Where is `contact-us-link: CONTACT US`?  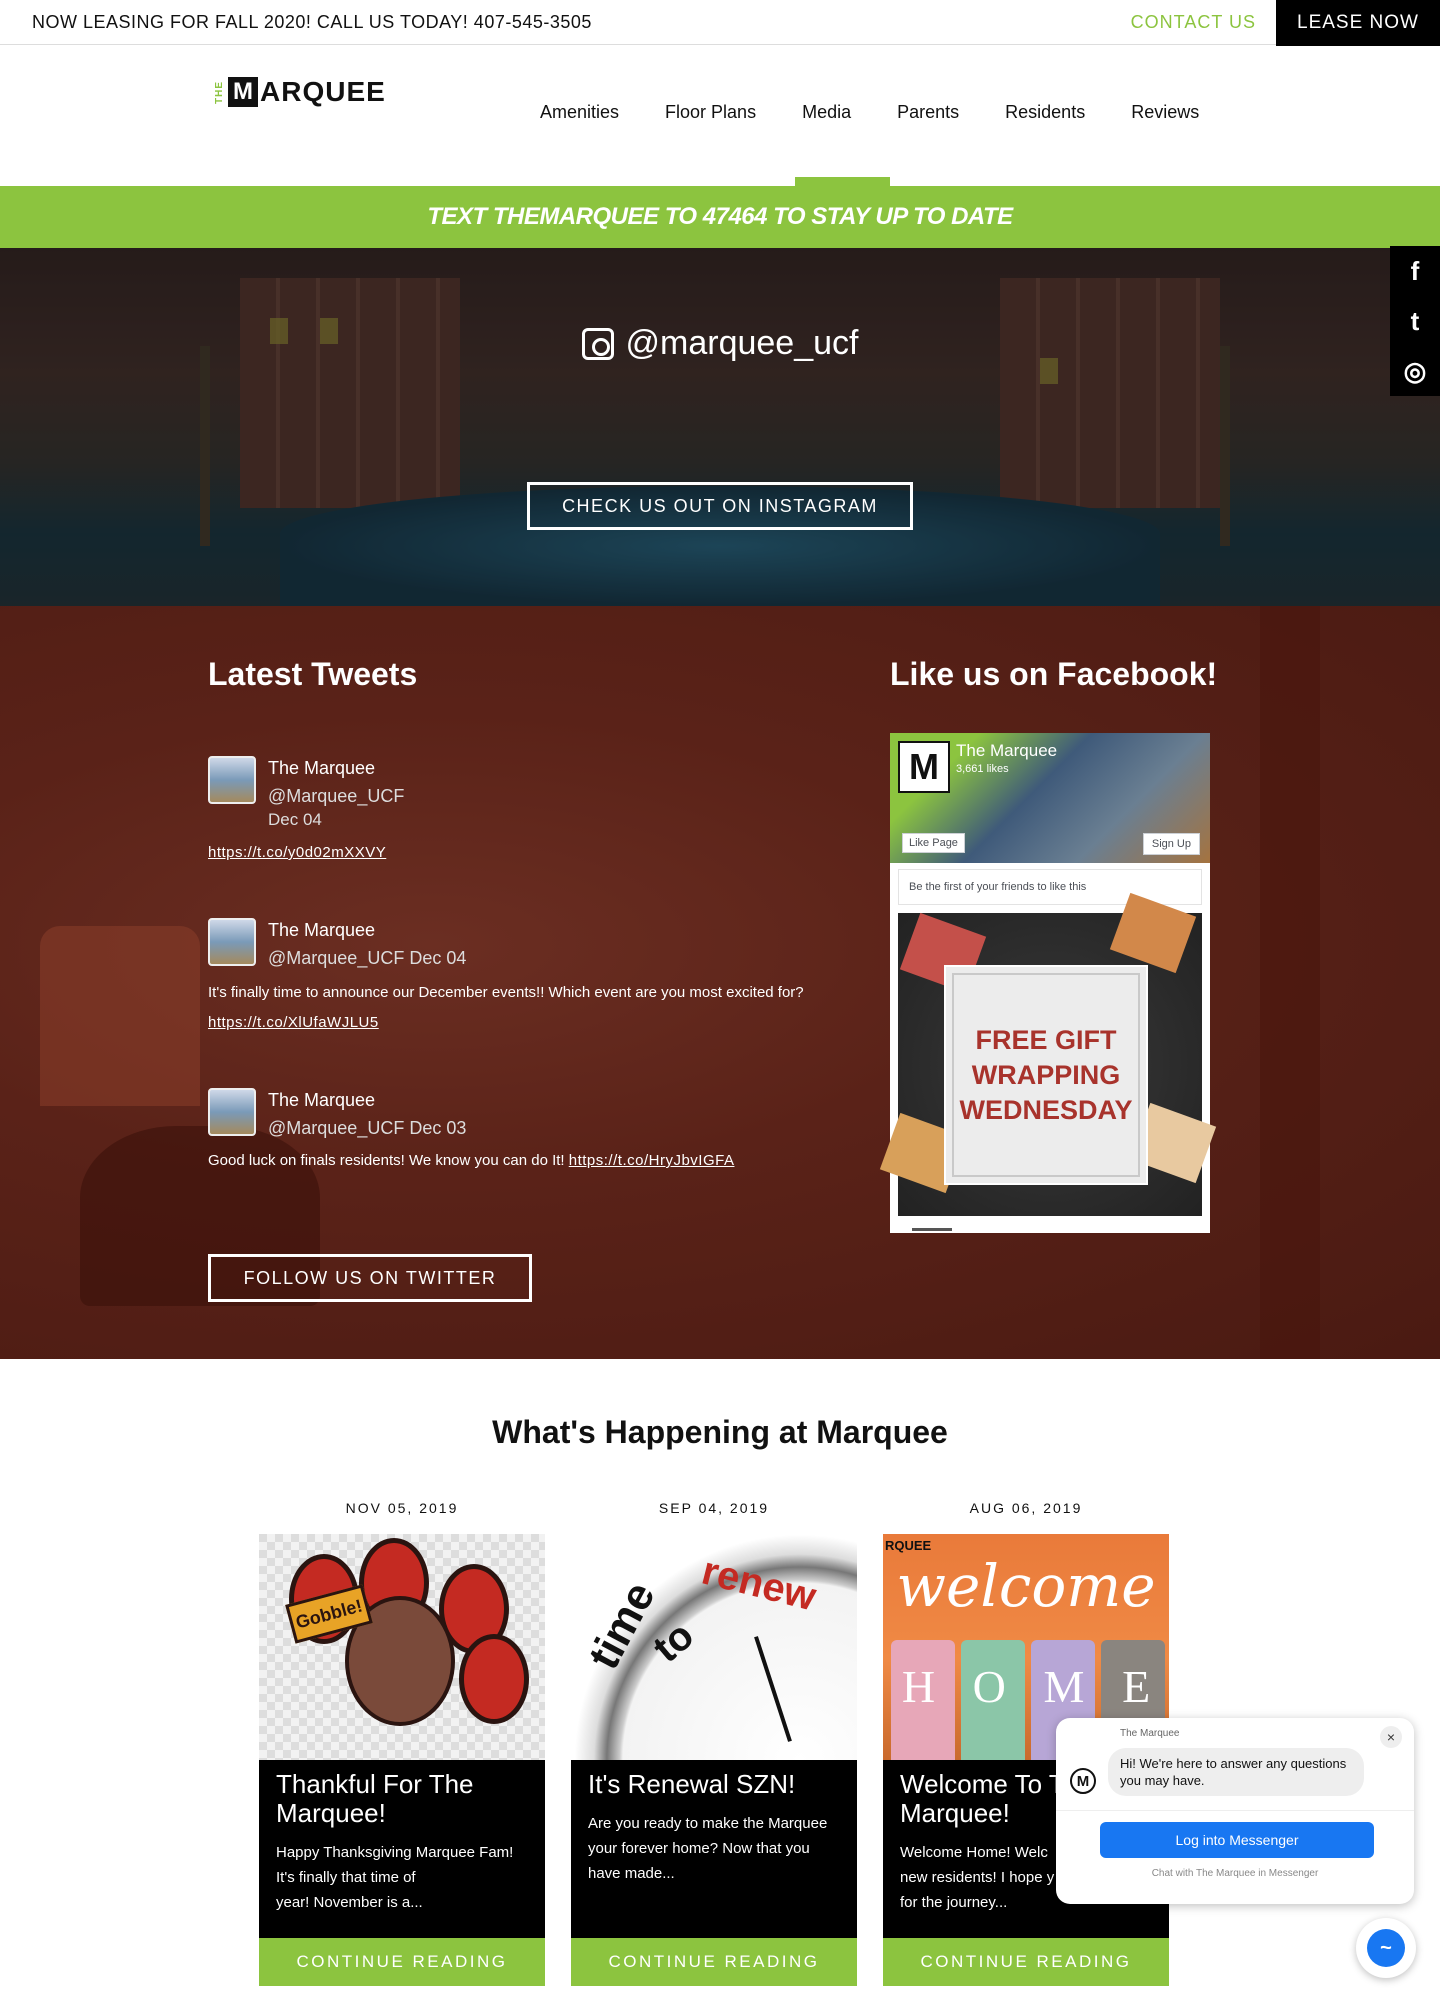
contact-us-link: CONTACT US is located at coordinates (1193, 22).